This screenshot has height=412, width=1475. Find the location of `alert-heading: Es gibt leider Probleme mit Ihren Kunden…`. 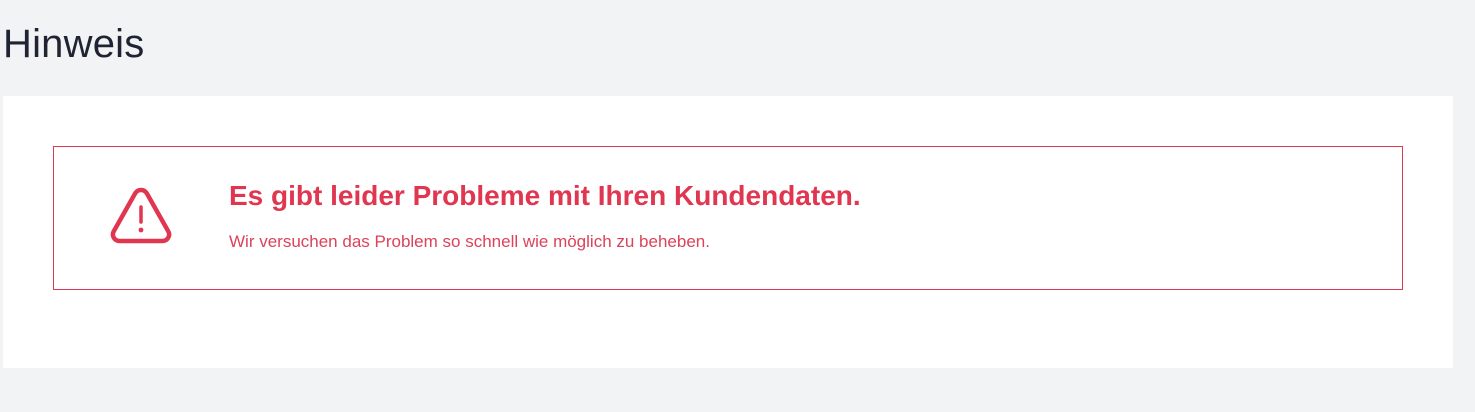

alert-heading: Es gibt leider Probleme mit Ihren Kunden… is located at coordinates (545, 195).